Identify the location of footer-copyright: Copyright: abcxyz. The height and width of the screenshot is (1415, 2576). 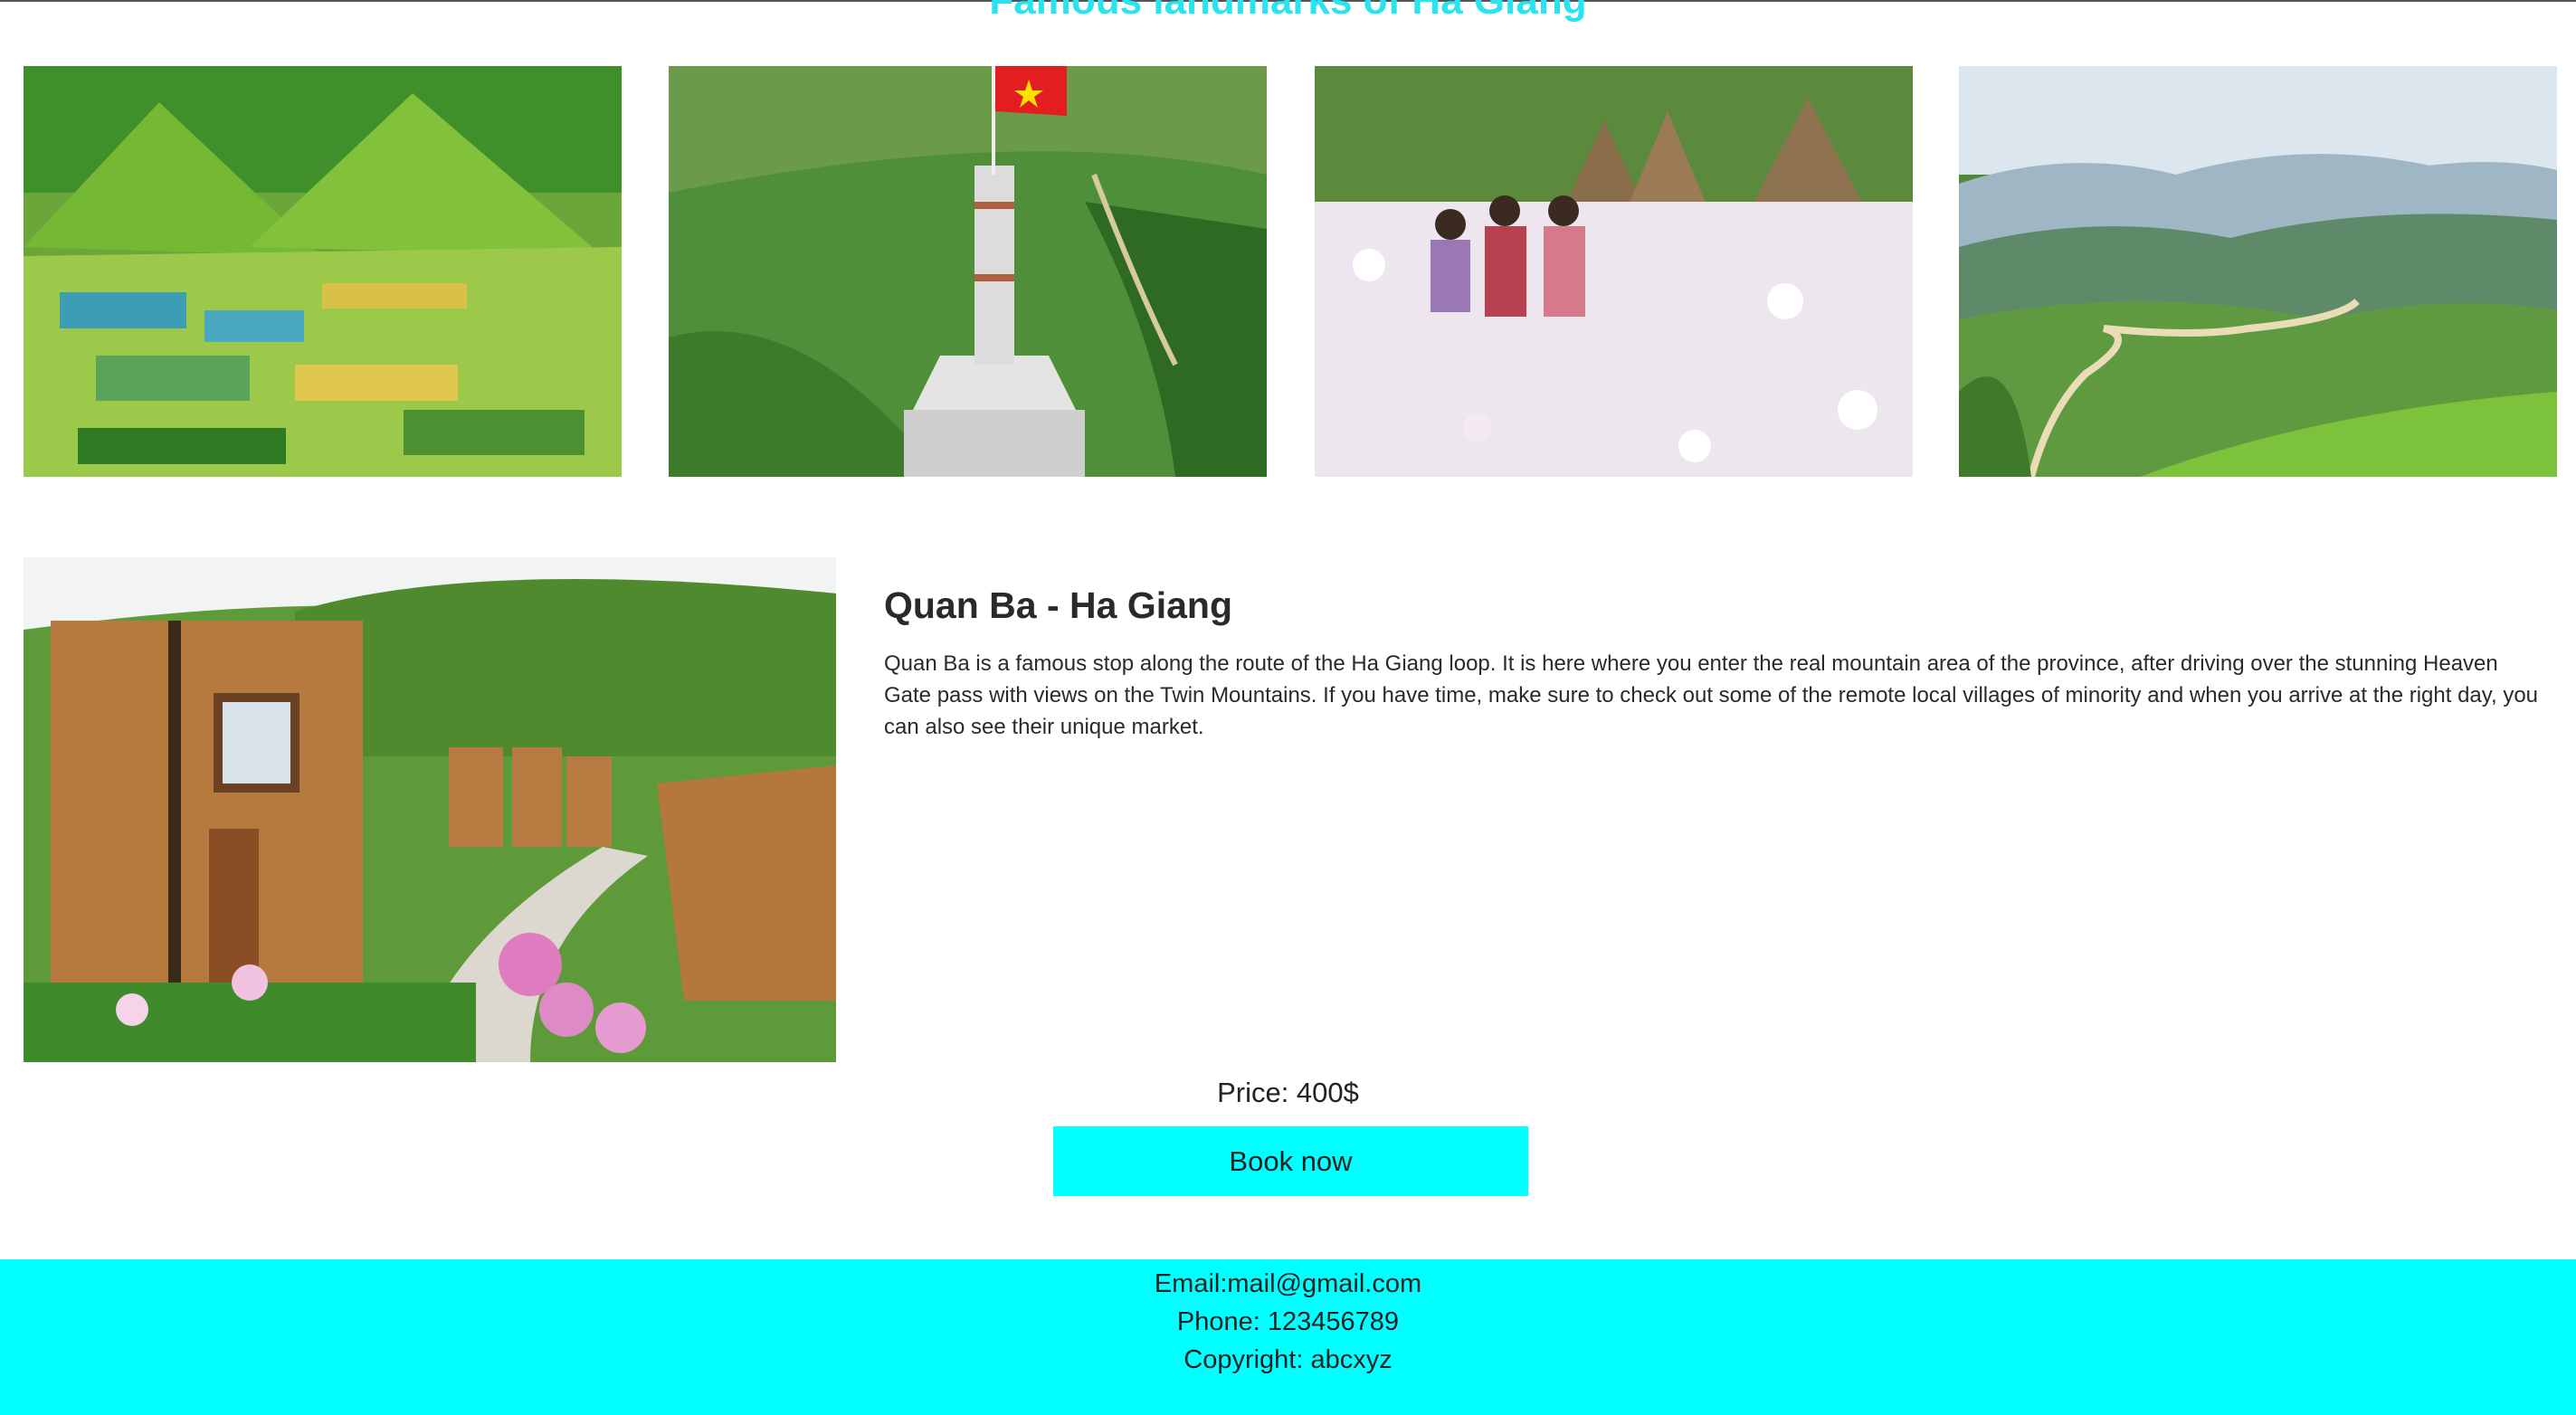
(1288, 1359).